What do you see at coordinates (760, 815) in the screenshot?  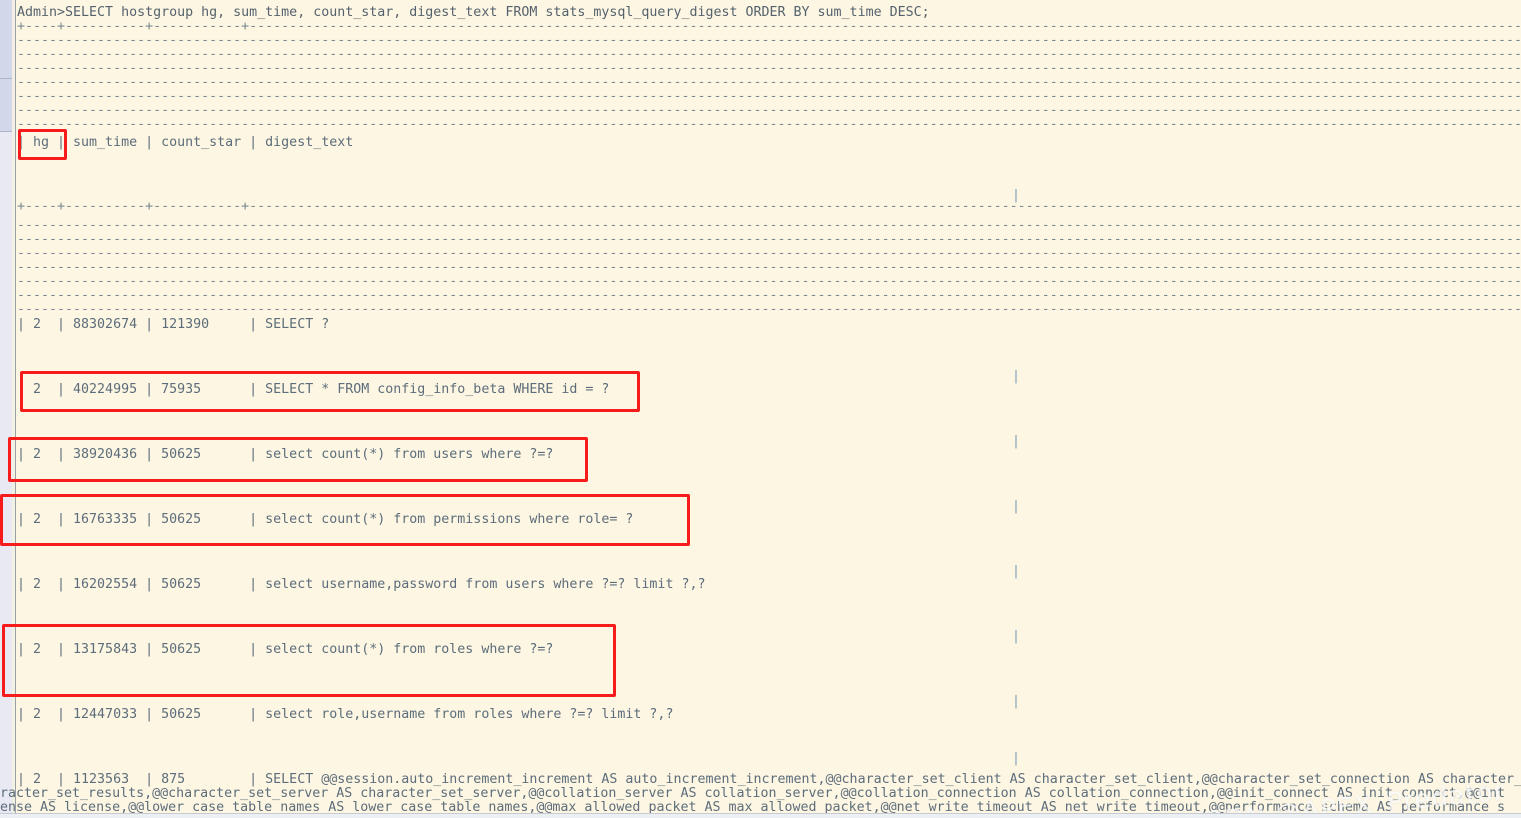 I see `window-bottom-edge` at bounding box center [760, 815].